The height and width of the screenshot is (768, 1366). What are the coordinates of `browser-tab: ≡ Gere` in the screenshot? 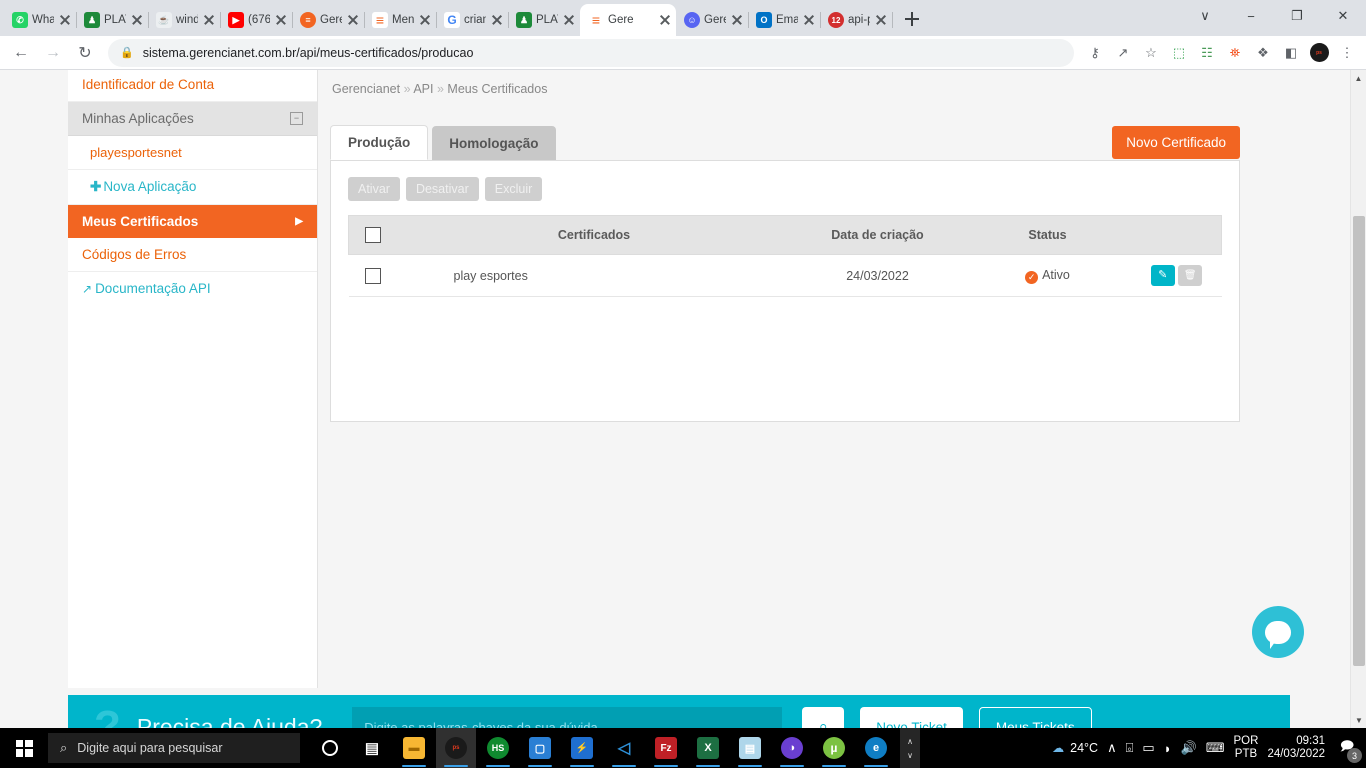 It's located at (328, 20).